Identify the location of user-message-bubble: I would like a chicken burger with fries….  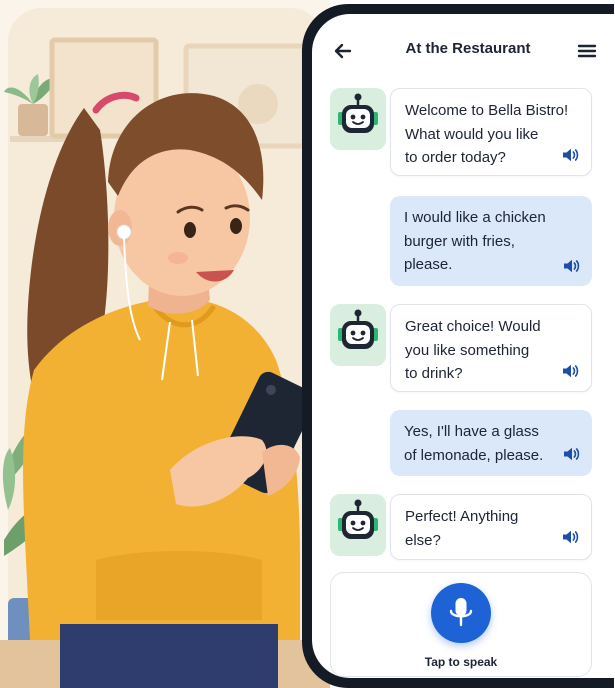
(491, 241).